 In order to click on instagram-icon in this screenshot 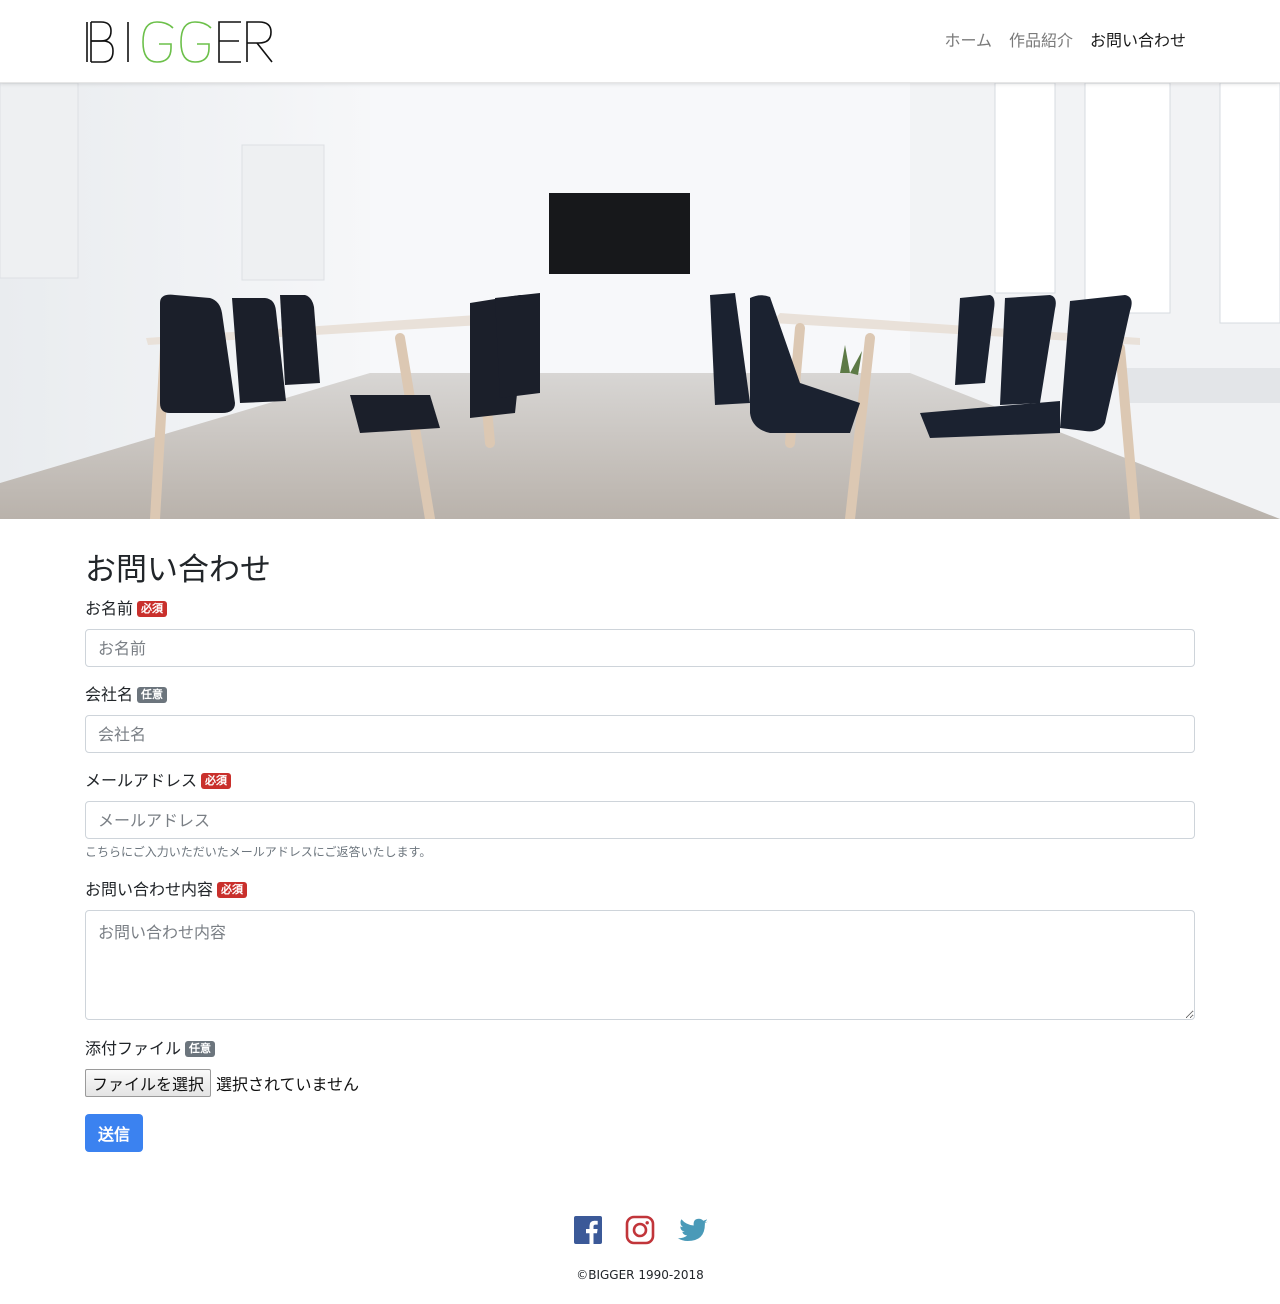, I will do `click(640, 1230)`.